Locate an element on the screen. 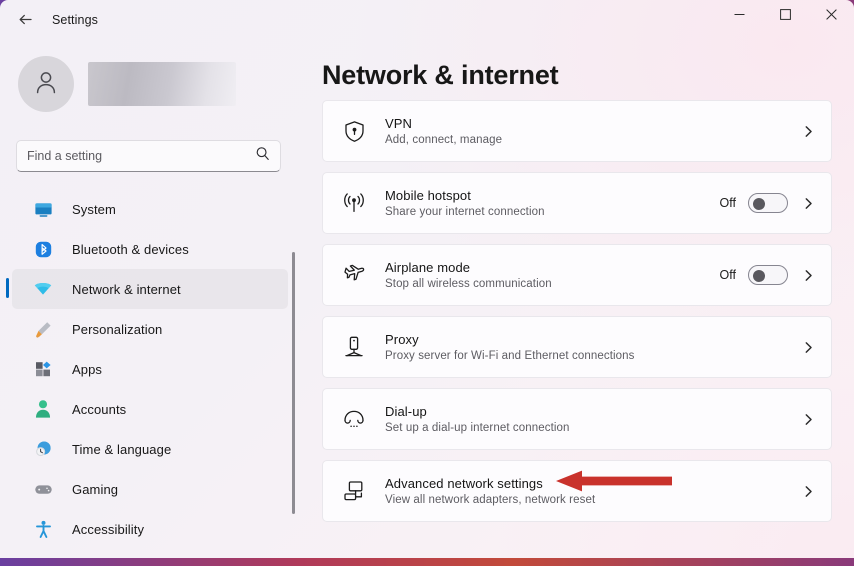 This screenshot has width=854, height=566. hotspot-broadcast-icon is located at coordinates (354, 203).